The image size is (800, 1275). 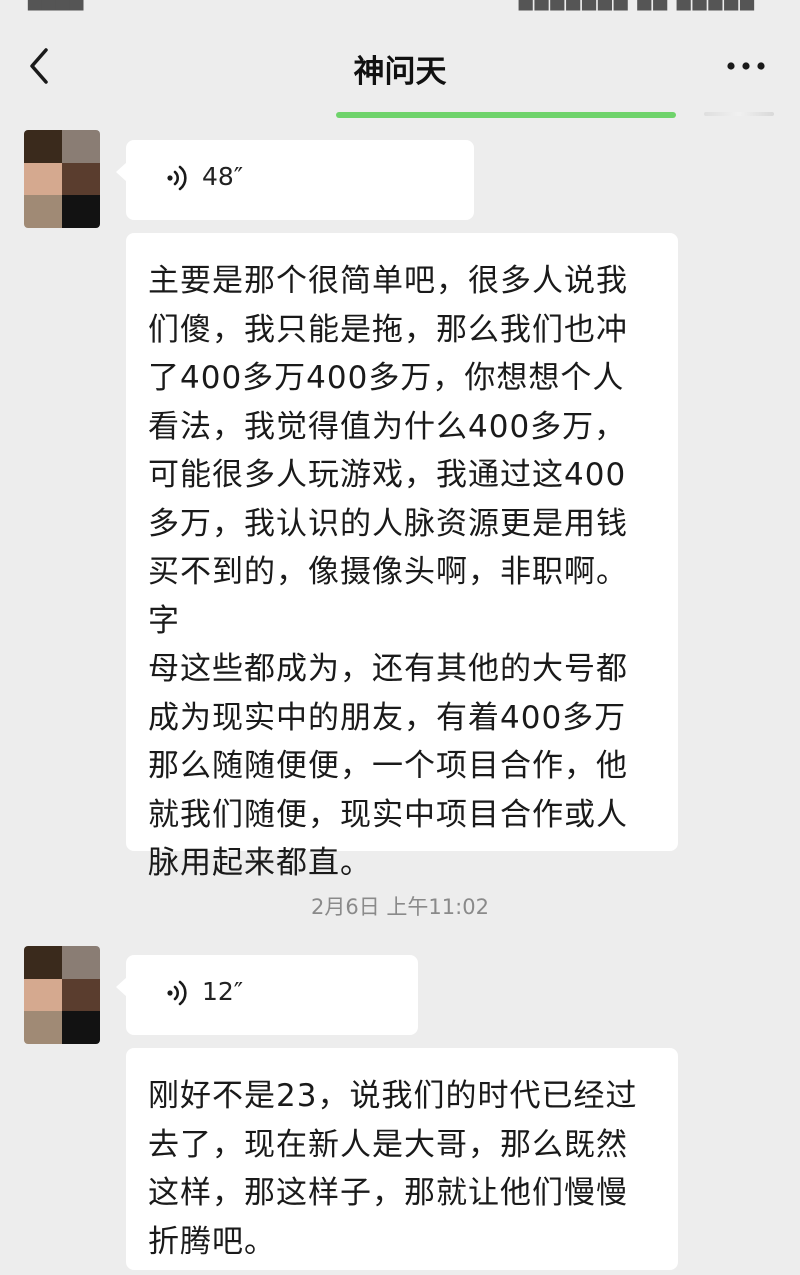 What do you see at coordinates (506, 115) in the screenshot?
I see `loading-indicator` at bounding box center [506, 115].